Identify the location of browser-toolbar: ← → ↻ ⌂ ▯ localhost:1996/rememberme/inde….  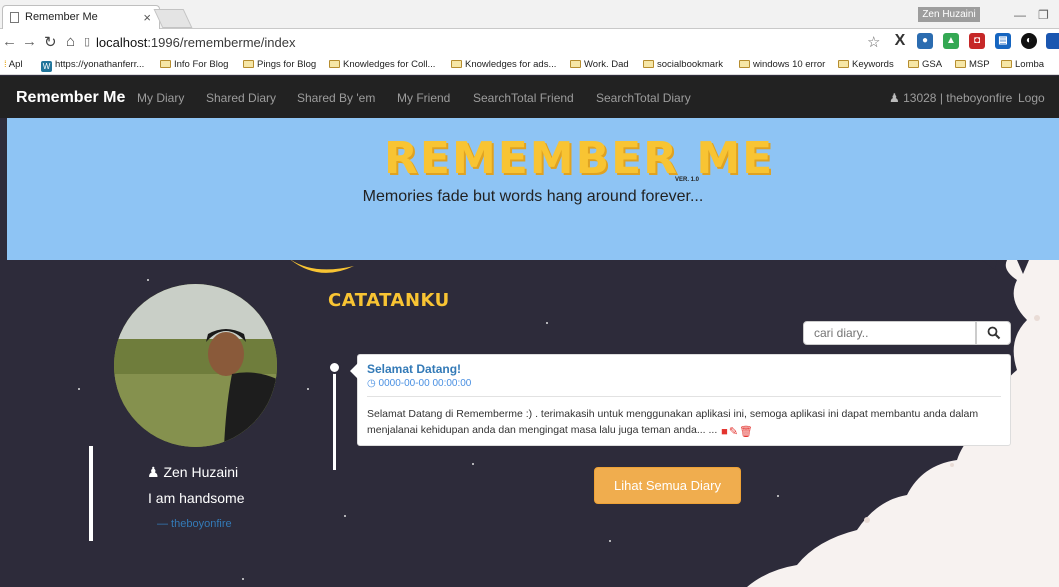
(529, 42).